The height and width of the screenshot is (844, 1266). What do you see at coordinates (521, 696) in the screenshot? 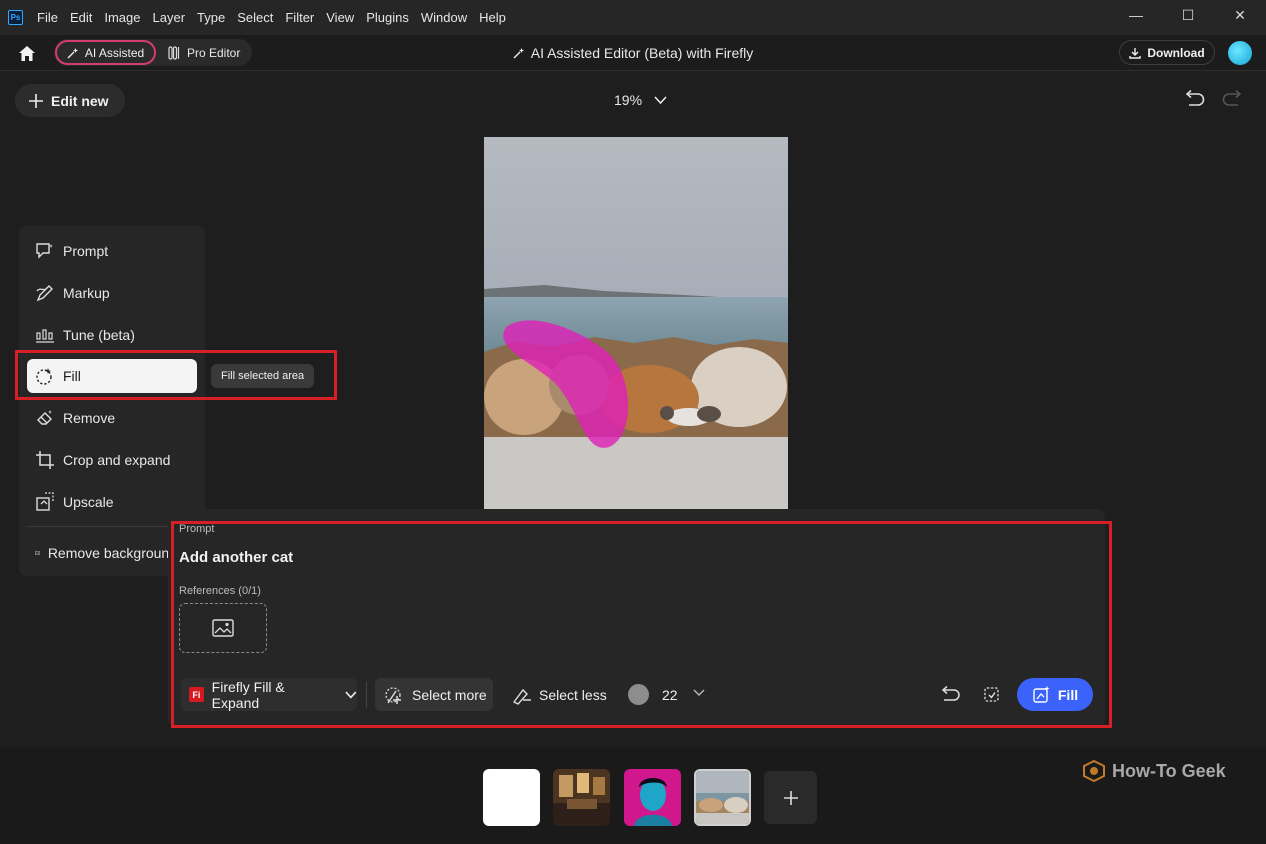
I see `select-less-icon` at bounding box center [521, 696].